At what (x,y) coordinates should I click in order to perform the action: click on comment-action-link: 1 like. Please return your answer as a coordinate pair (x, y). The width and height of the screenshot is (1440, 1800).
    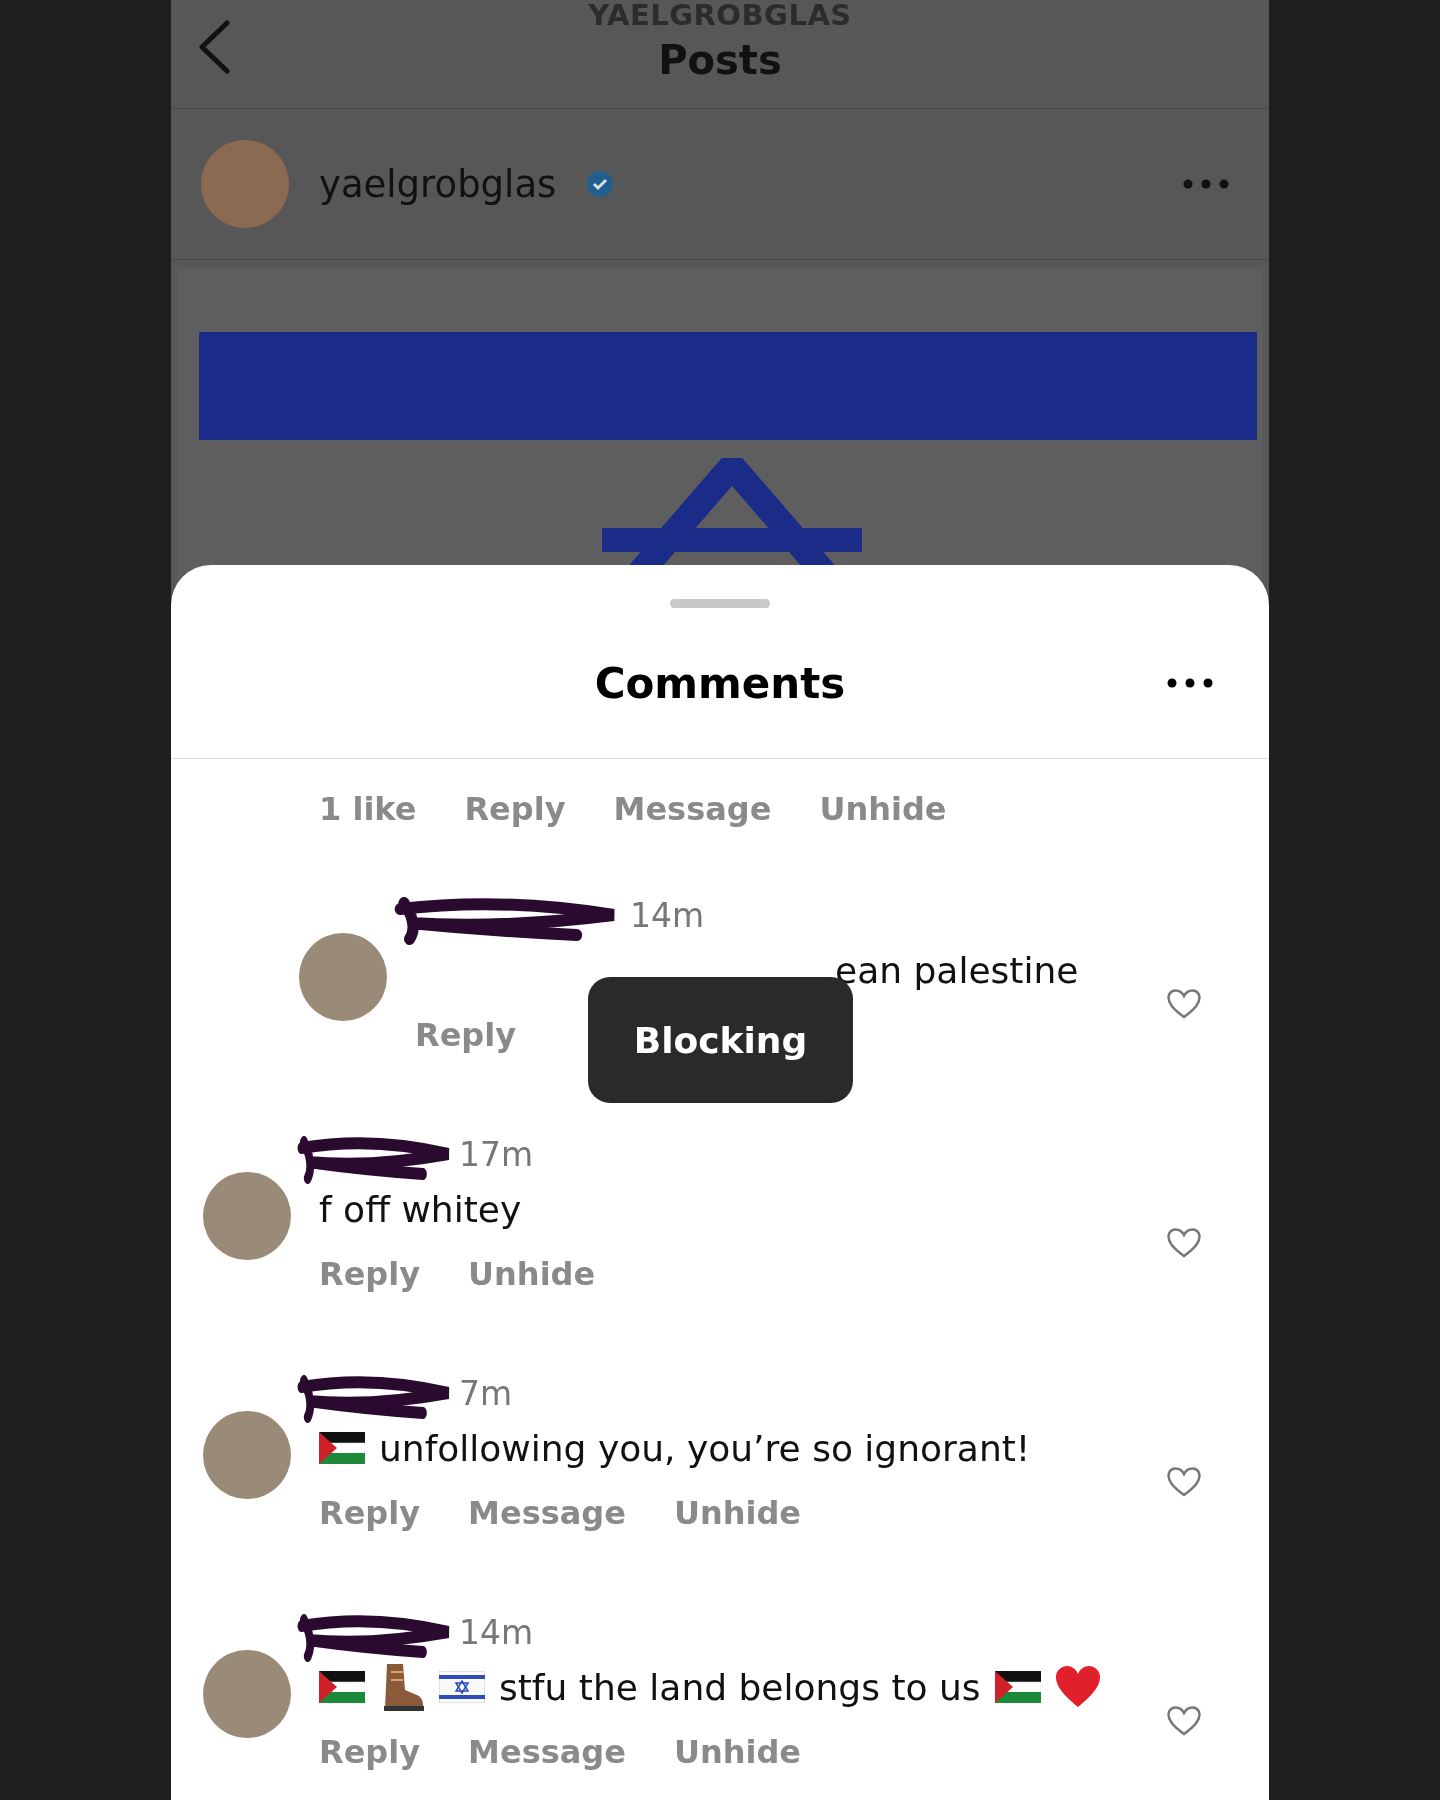
    Looking at the image, I should click on (368, 809).